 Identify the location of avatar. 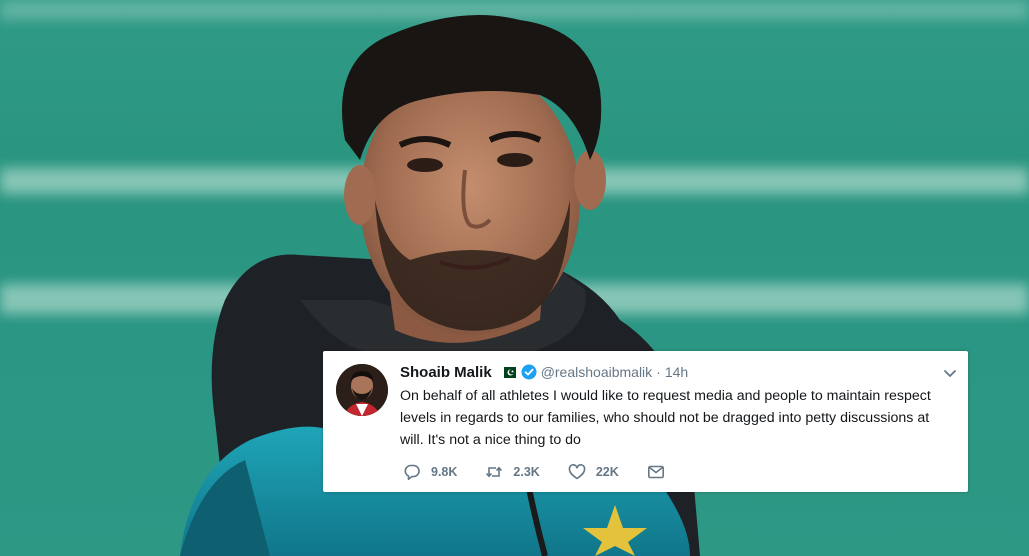
(362, 390).